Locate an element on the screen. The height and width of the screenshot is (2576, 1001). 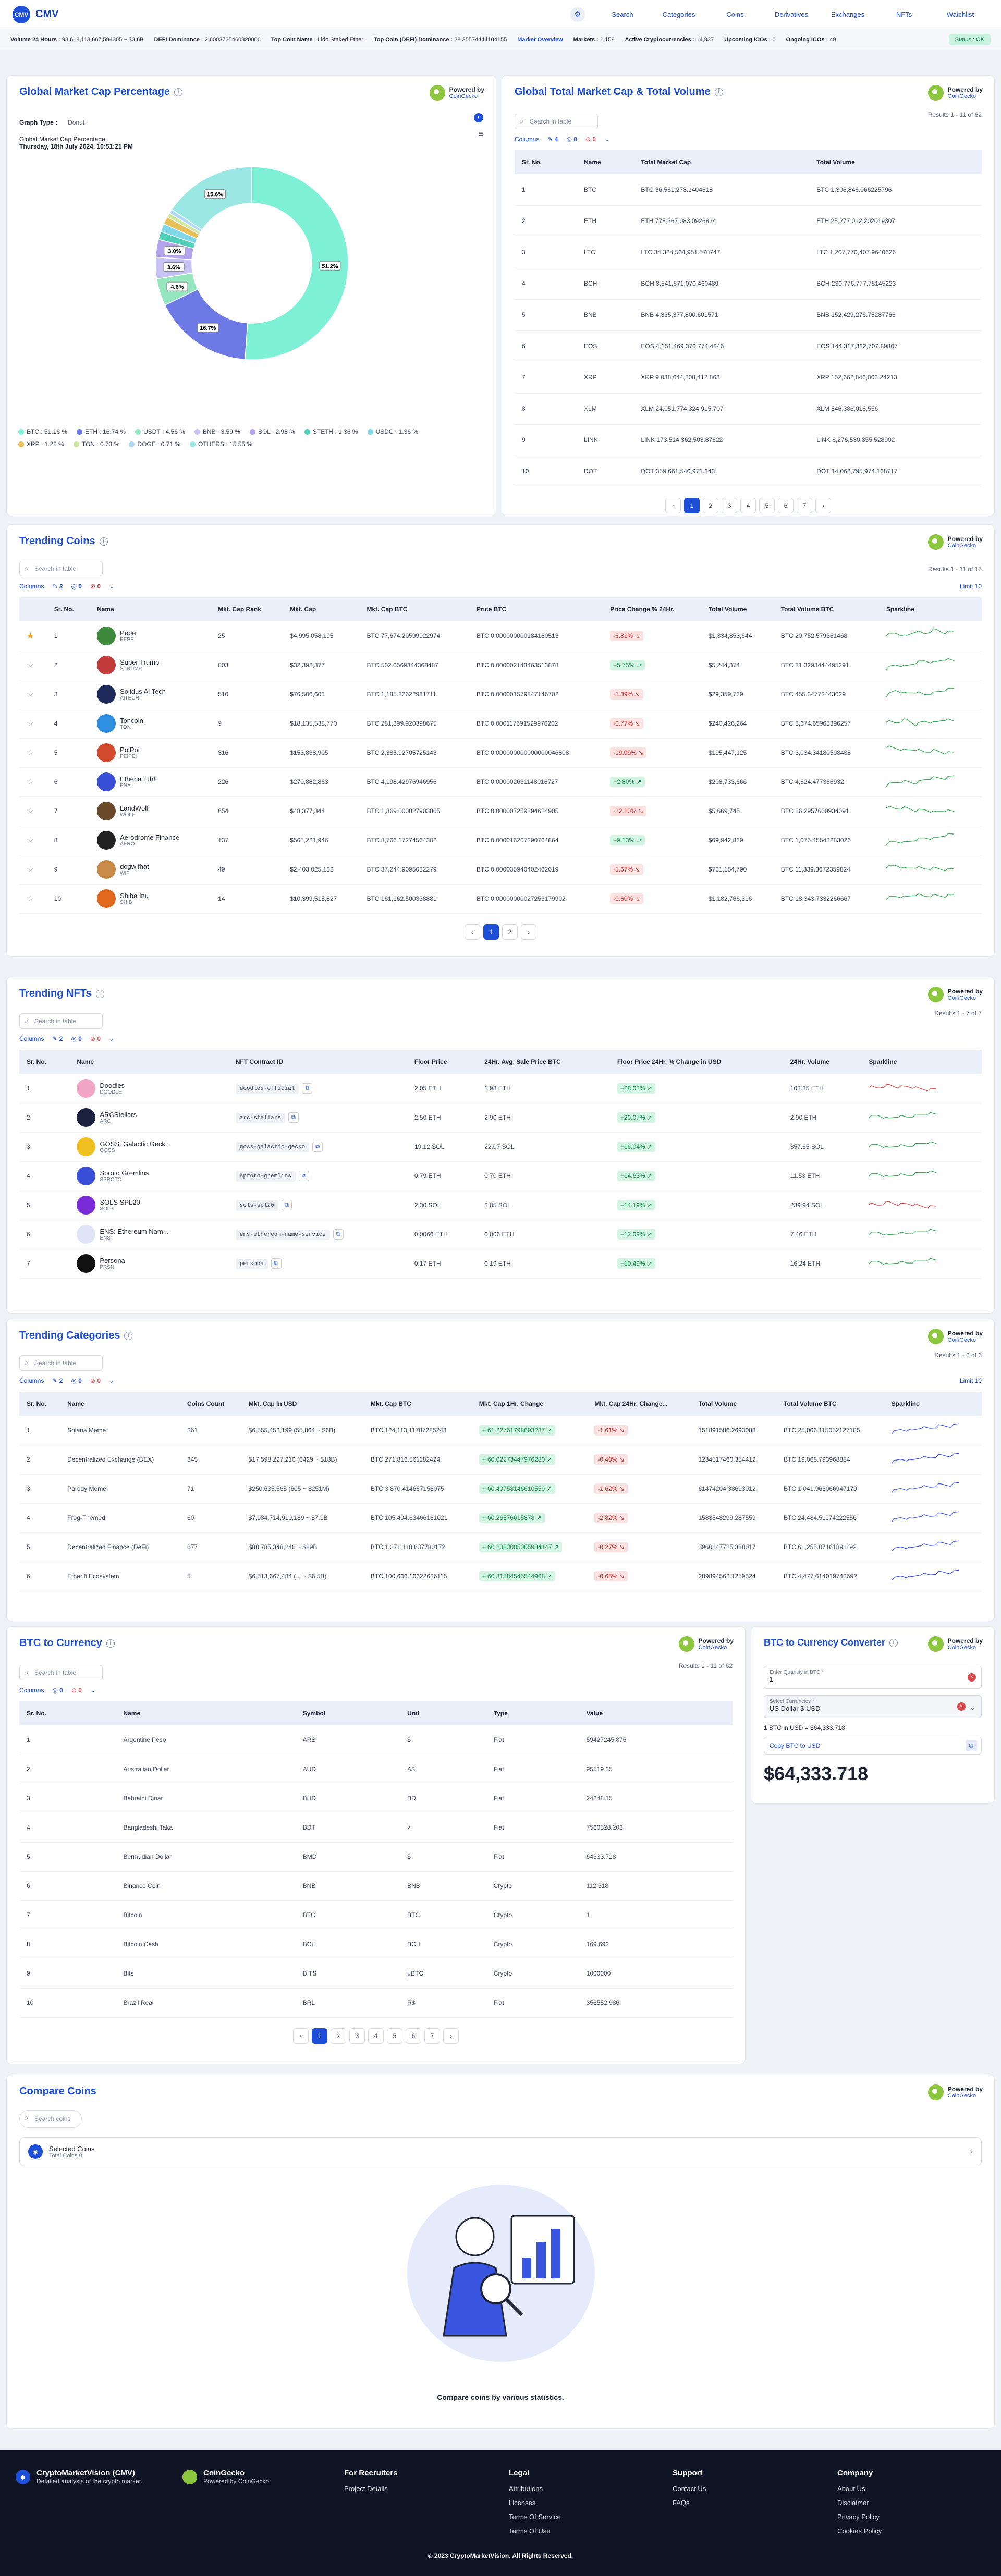
copy-field: Copy BTC to USD ⧉ is located at coordinates (873, 1746).